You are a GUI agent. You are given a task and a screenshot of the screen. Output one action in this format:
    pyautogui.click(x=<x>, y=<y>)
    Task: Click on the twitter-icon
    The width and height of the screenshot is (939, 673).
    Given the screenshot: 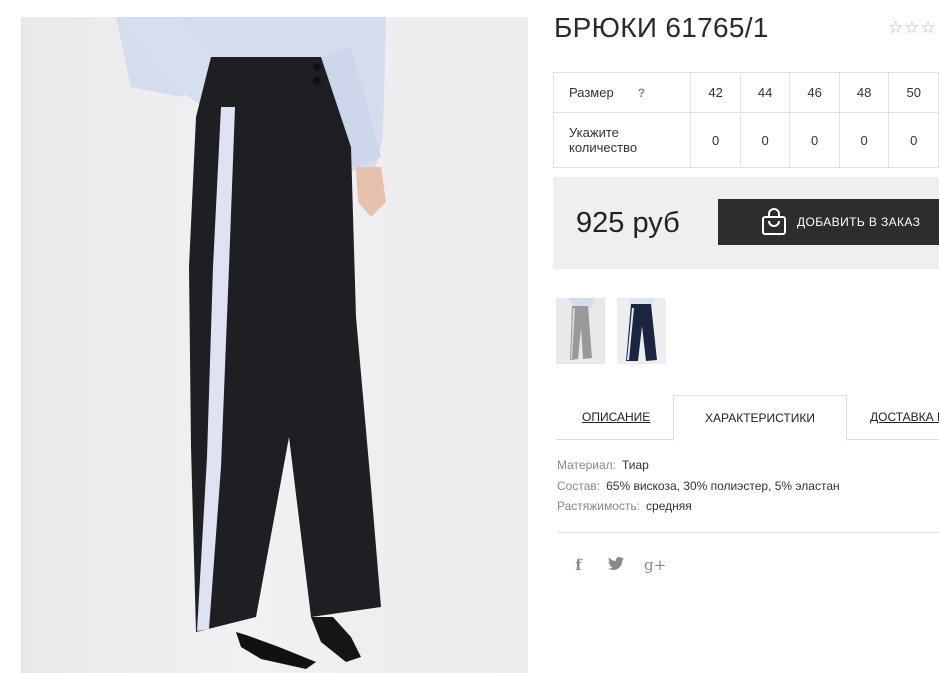 What is the action you would take?
    pyautogui.click(x=615, y=565)
    